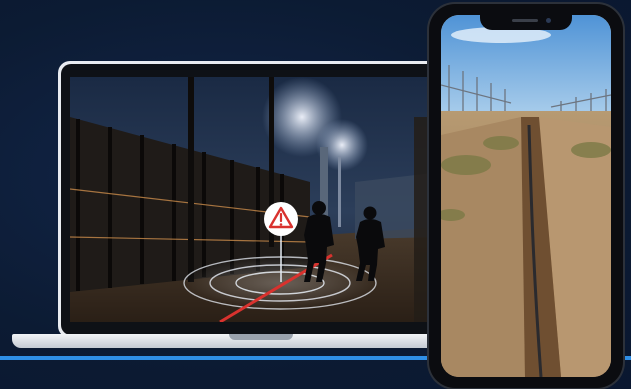  I want to click on distant-pole, so click(339, 192).